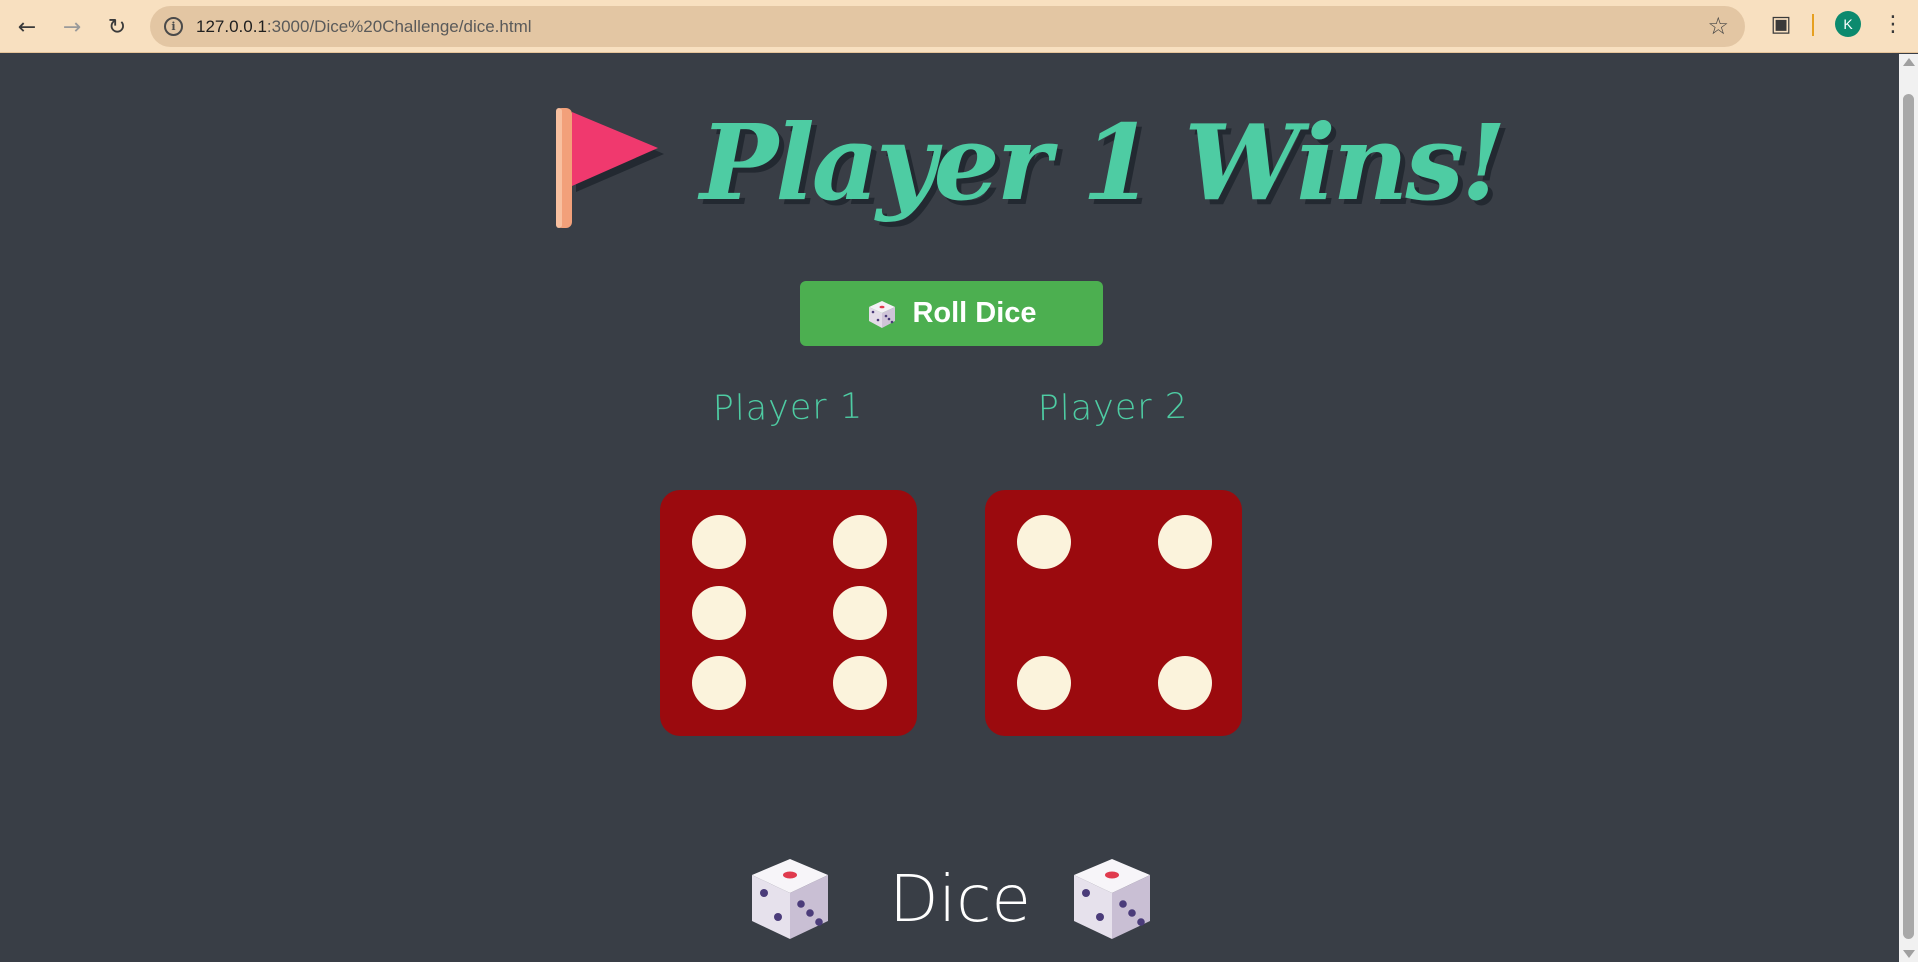 The height and width of the screenshot is (962, 1918). What do you see at coordinates (1908, 516) in the screenshot?
I see `scroll-thumb` at bounding box center [1908, 516].